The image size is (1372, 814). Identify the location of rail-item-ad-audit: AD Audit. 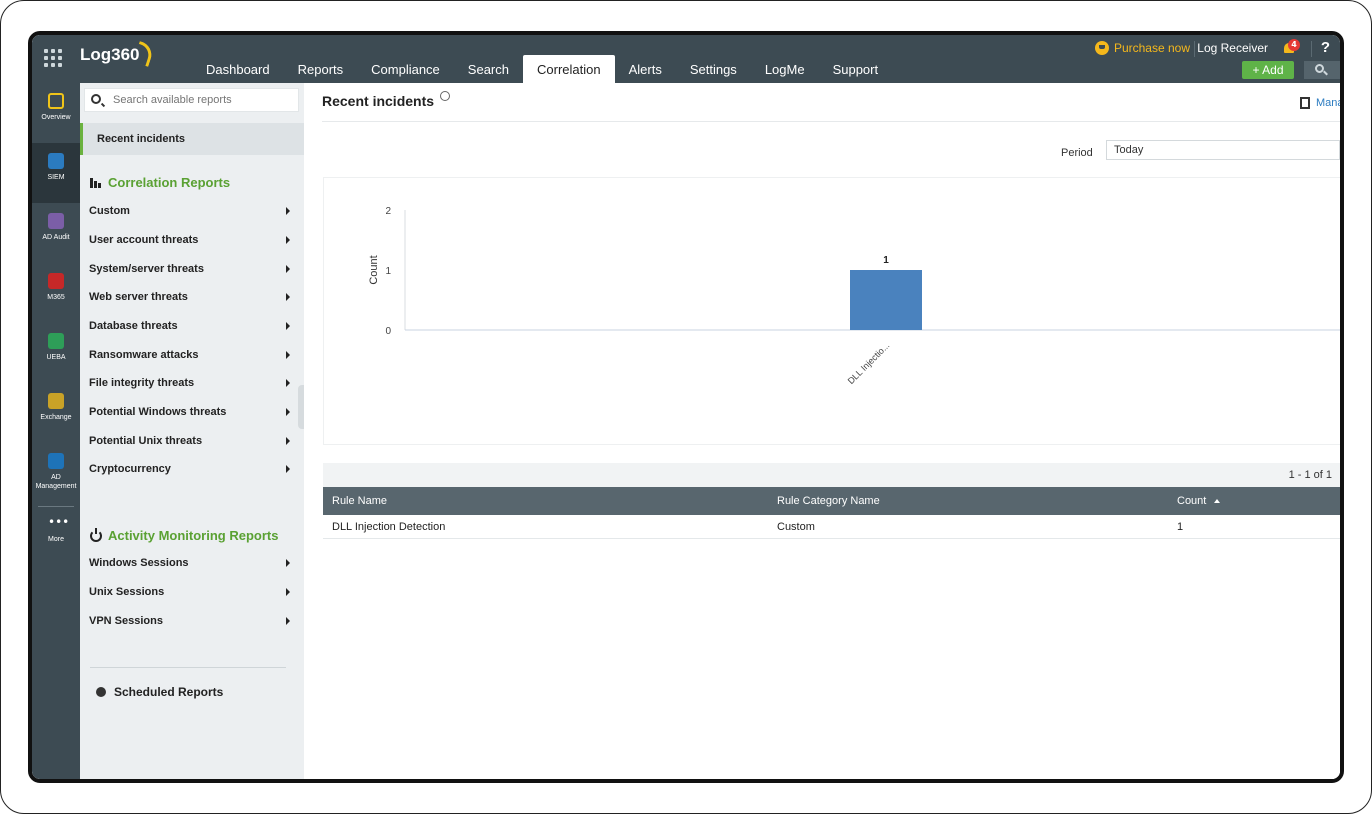
(56, 233).